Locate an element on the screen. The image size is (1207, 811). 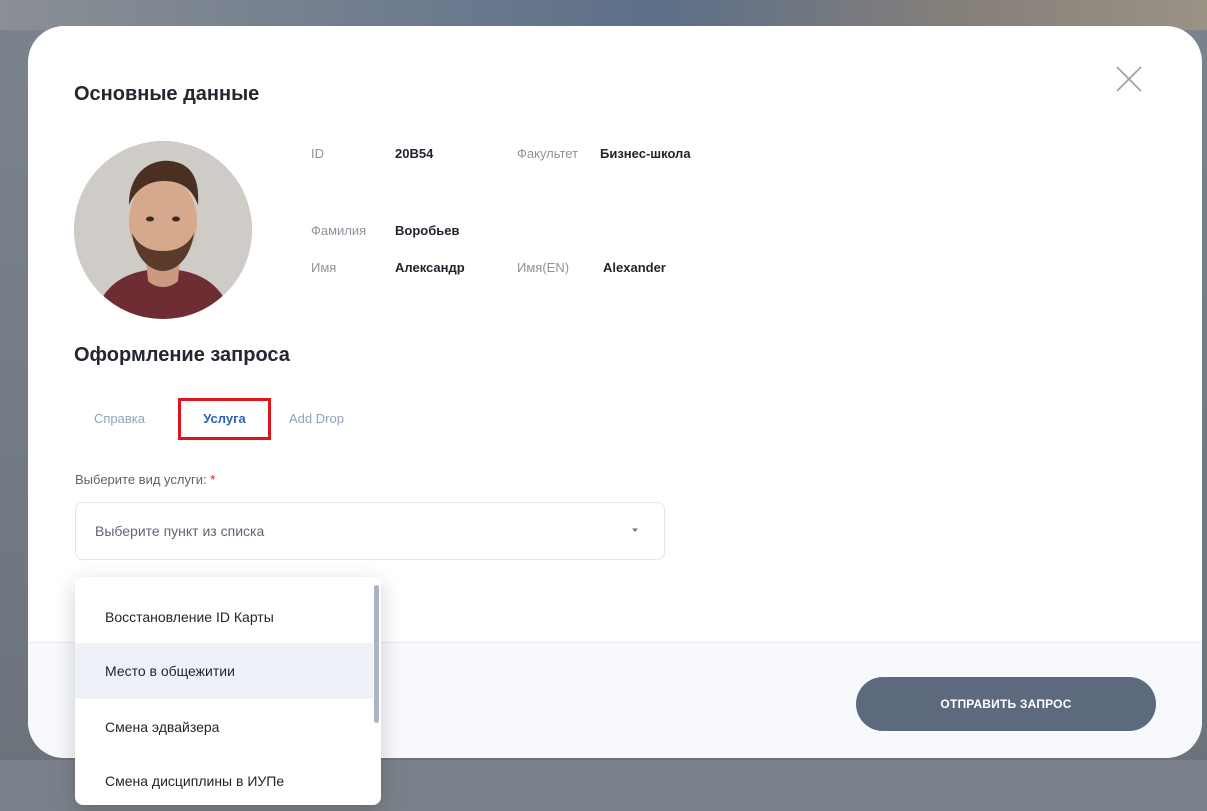
tab-service: Услуга is located at coordinates (224, 419).